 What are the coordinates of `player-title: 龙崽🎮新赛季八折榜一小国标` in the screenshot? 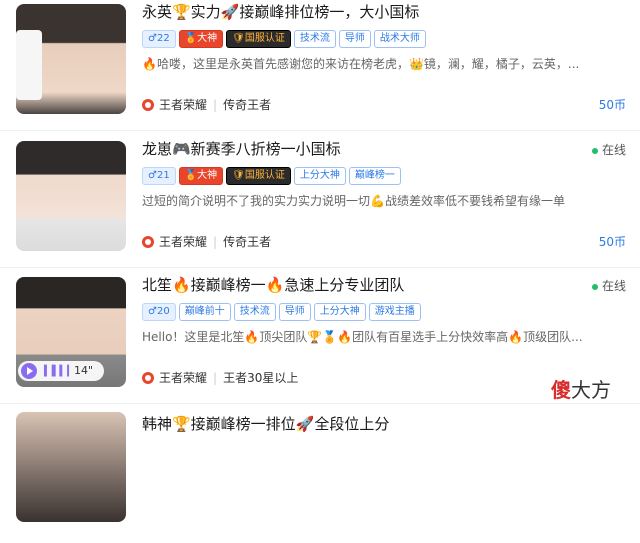 It's located at (241, 149).